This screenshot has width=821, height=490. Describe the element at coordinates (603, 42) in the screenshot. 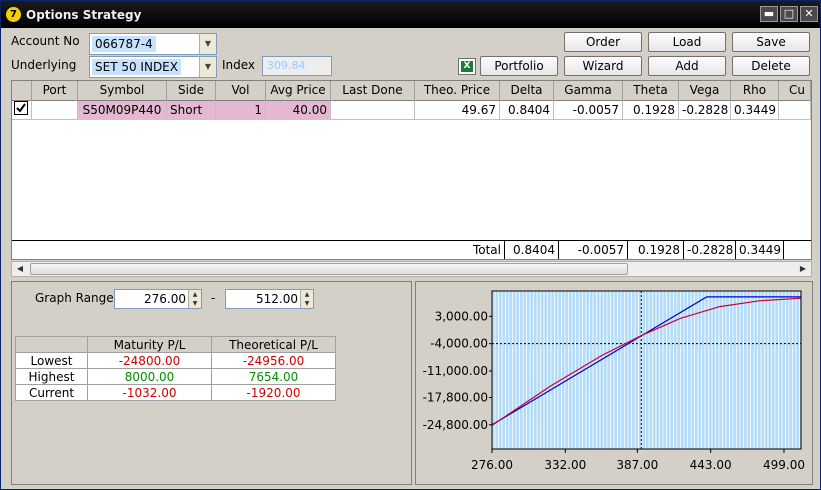

I see `order-button: Order` at that location.